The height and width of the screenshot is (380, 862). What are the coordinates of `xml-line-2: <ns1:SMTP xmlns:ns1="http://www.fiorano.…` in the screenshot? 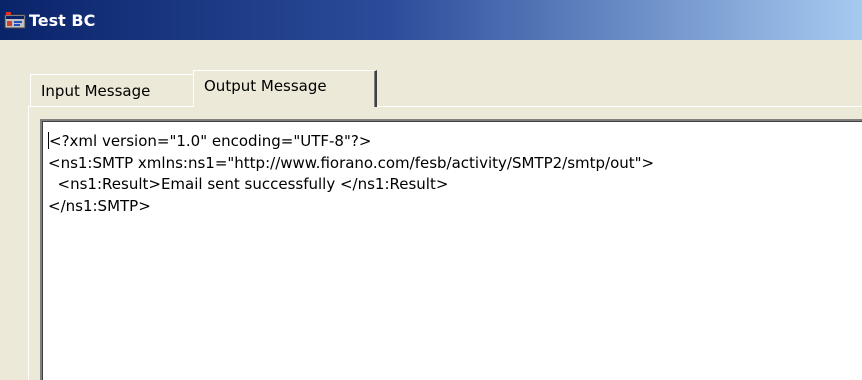 It's located at (351, 162).